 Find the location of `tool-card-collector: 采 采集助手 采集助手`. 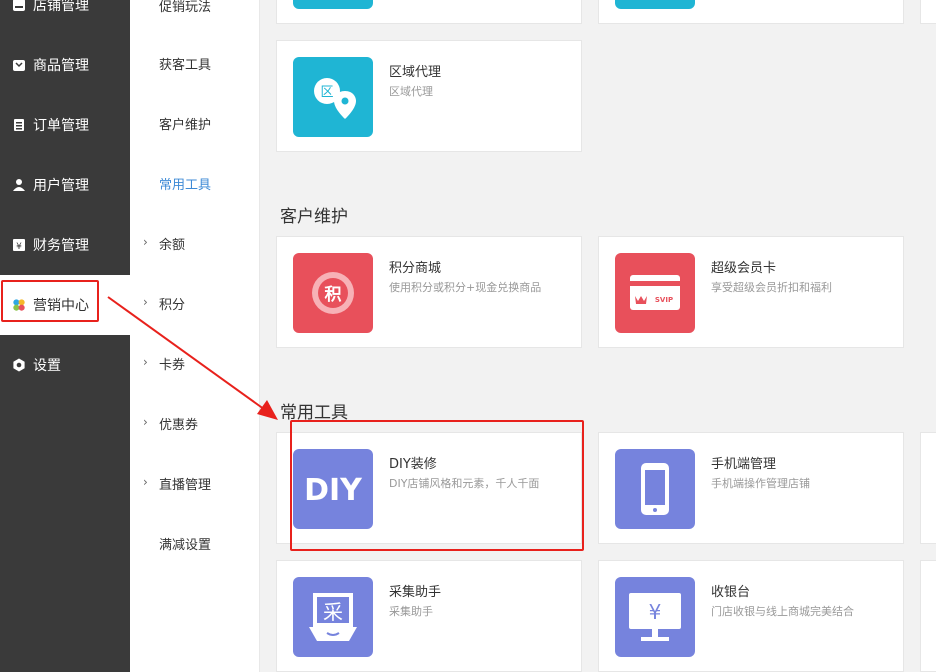

tool-card-collector: 采 采集助手 采集助手 is located at coordinates (429, 616).